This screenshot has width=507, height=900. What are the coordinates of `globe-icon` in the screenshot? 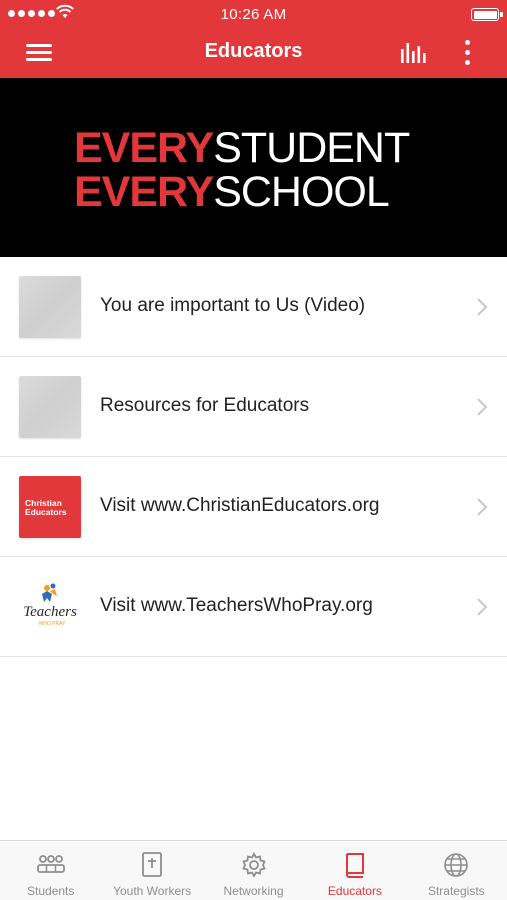 It's located at (456, 865).